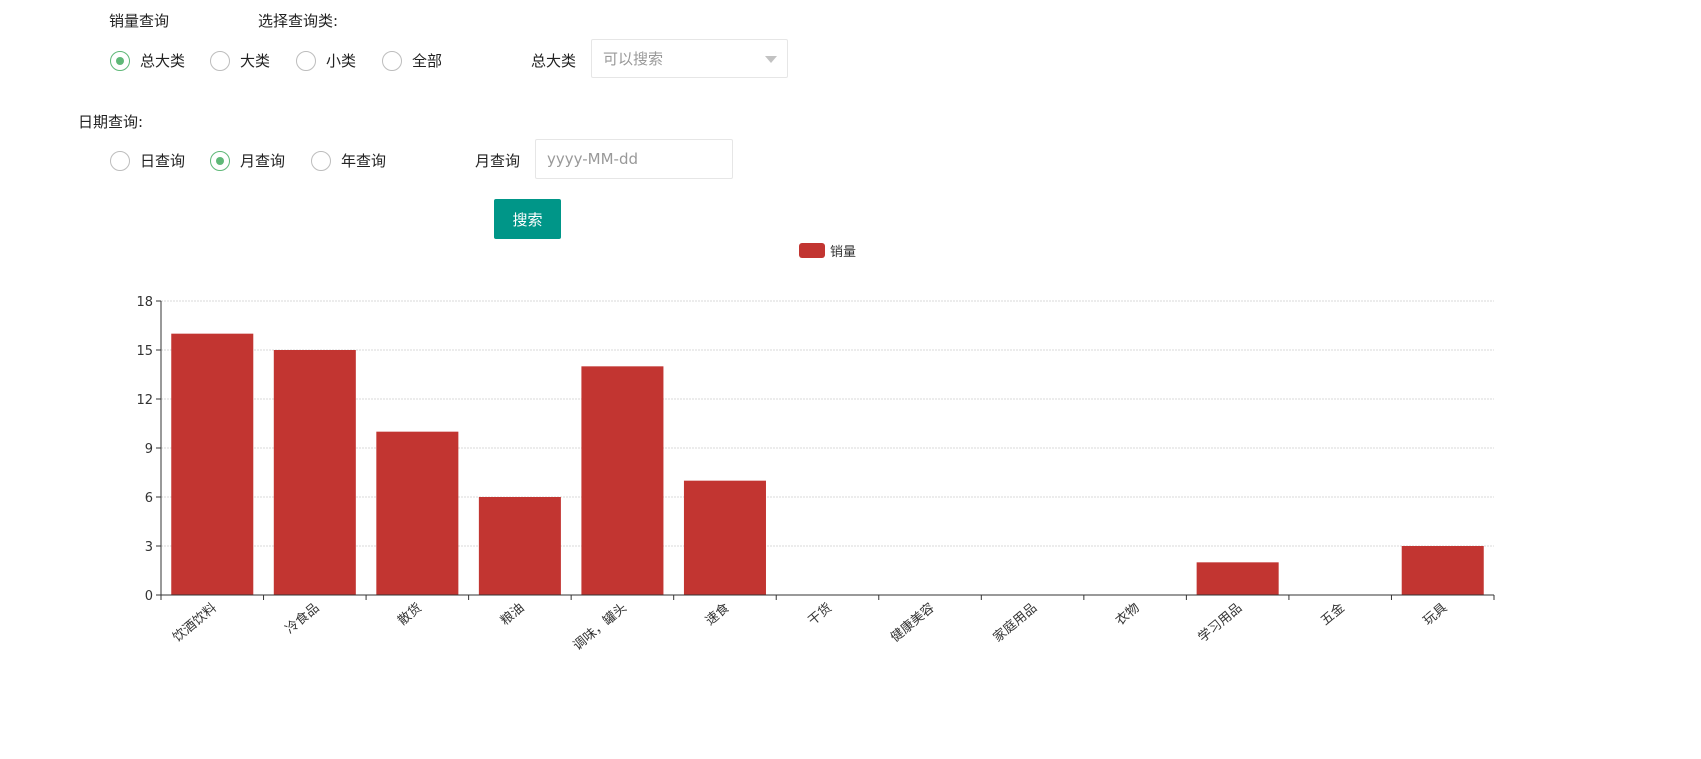 This screenshot has width=1701, height=759. What do you see at coordinates (410, 614) in the screenshot?
I see `x-tick-label: 散货` at bounding box center [410, 614].